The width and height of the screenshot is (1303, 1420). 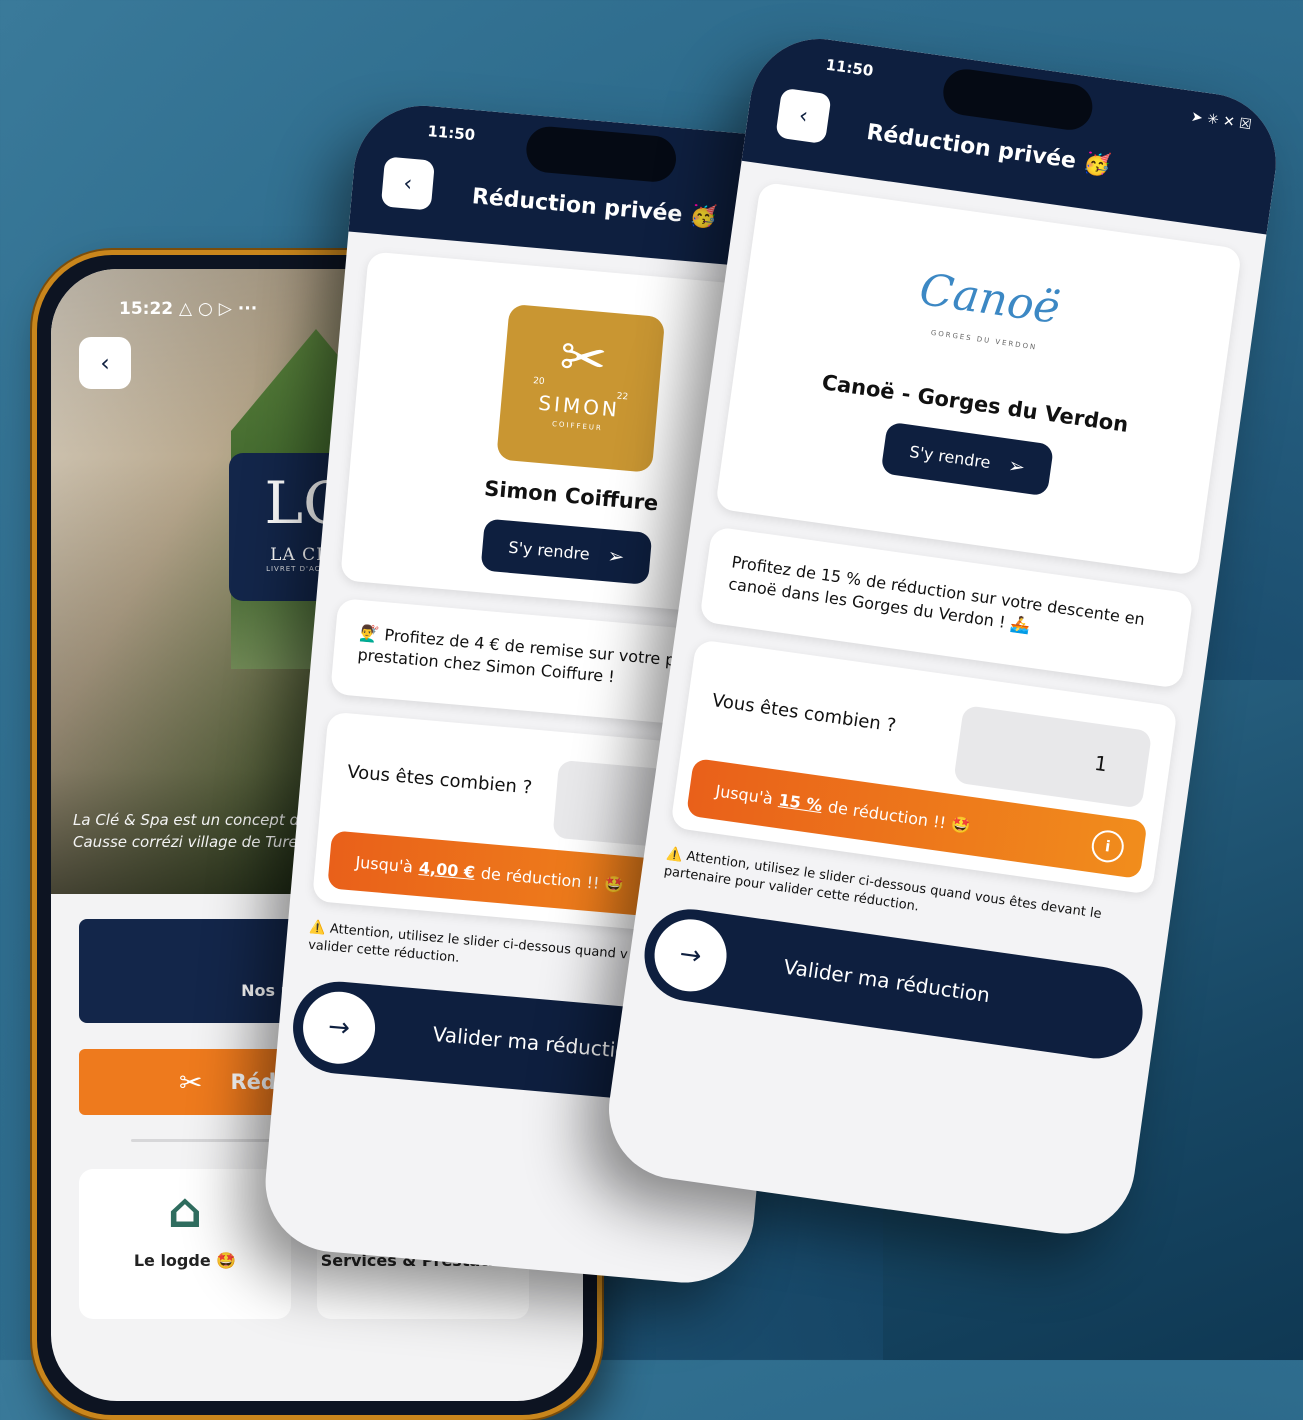 I want to click on logo-subtitle: GORGES DU VERDON, so click(x=984, y=340).